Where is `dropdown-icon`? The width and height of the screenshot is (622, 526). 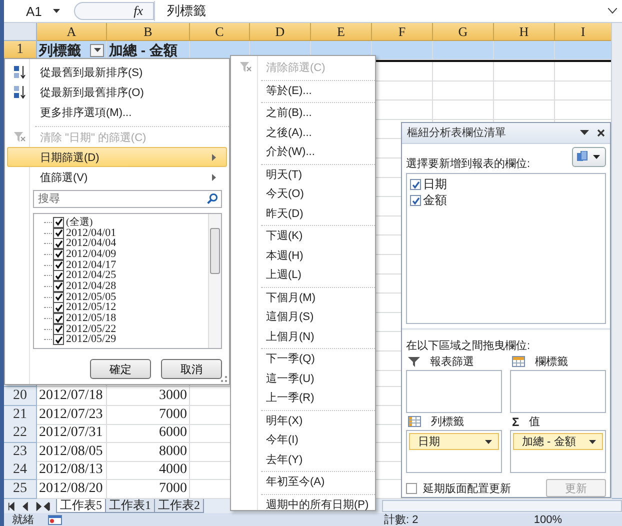
dropdown-icon is located at coordinates (584, 133).